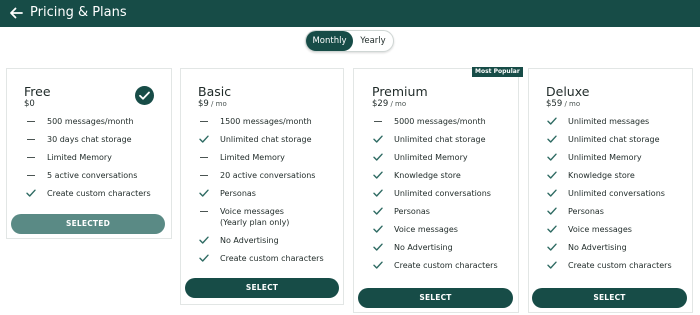 This screenshot has width=700, height=315. Describe the element at coordinates (373, 41) in the screenshot. I see `toggle-yearly: Yearly` at that location.